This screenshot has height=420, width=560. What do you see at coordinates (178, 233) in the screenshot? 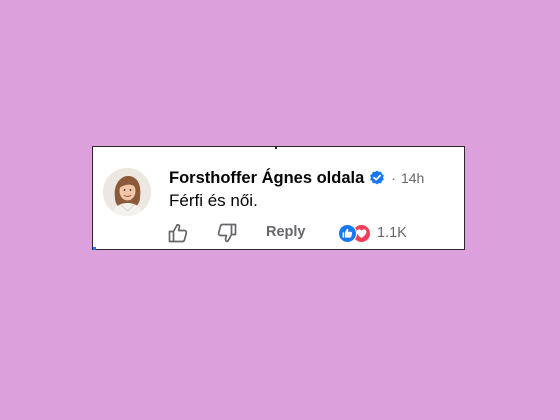
I see `thumbs-up-icon` at bounding box center [178, 233].